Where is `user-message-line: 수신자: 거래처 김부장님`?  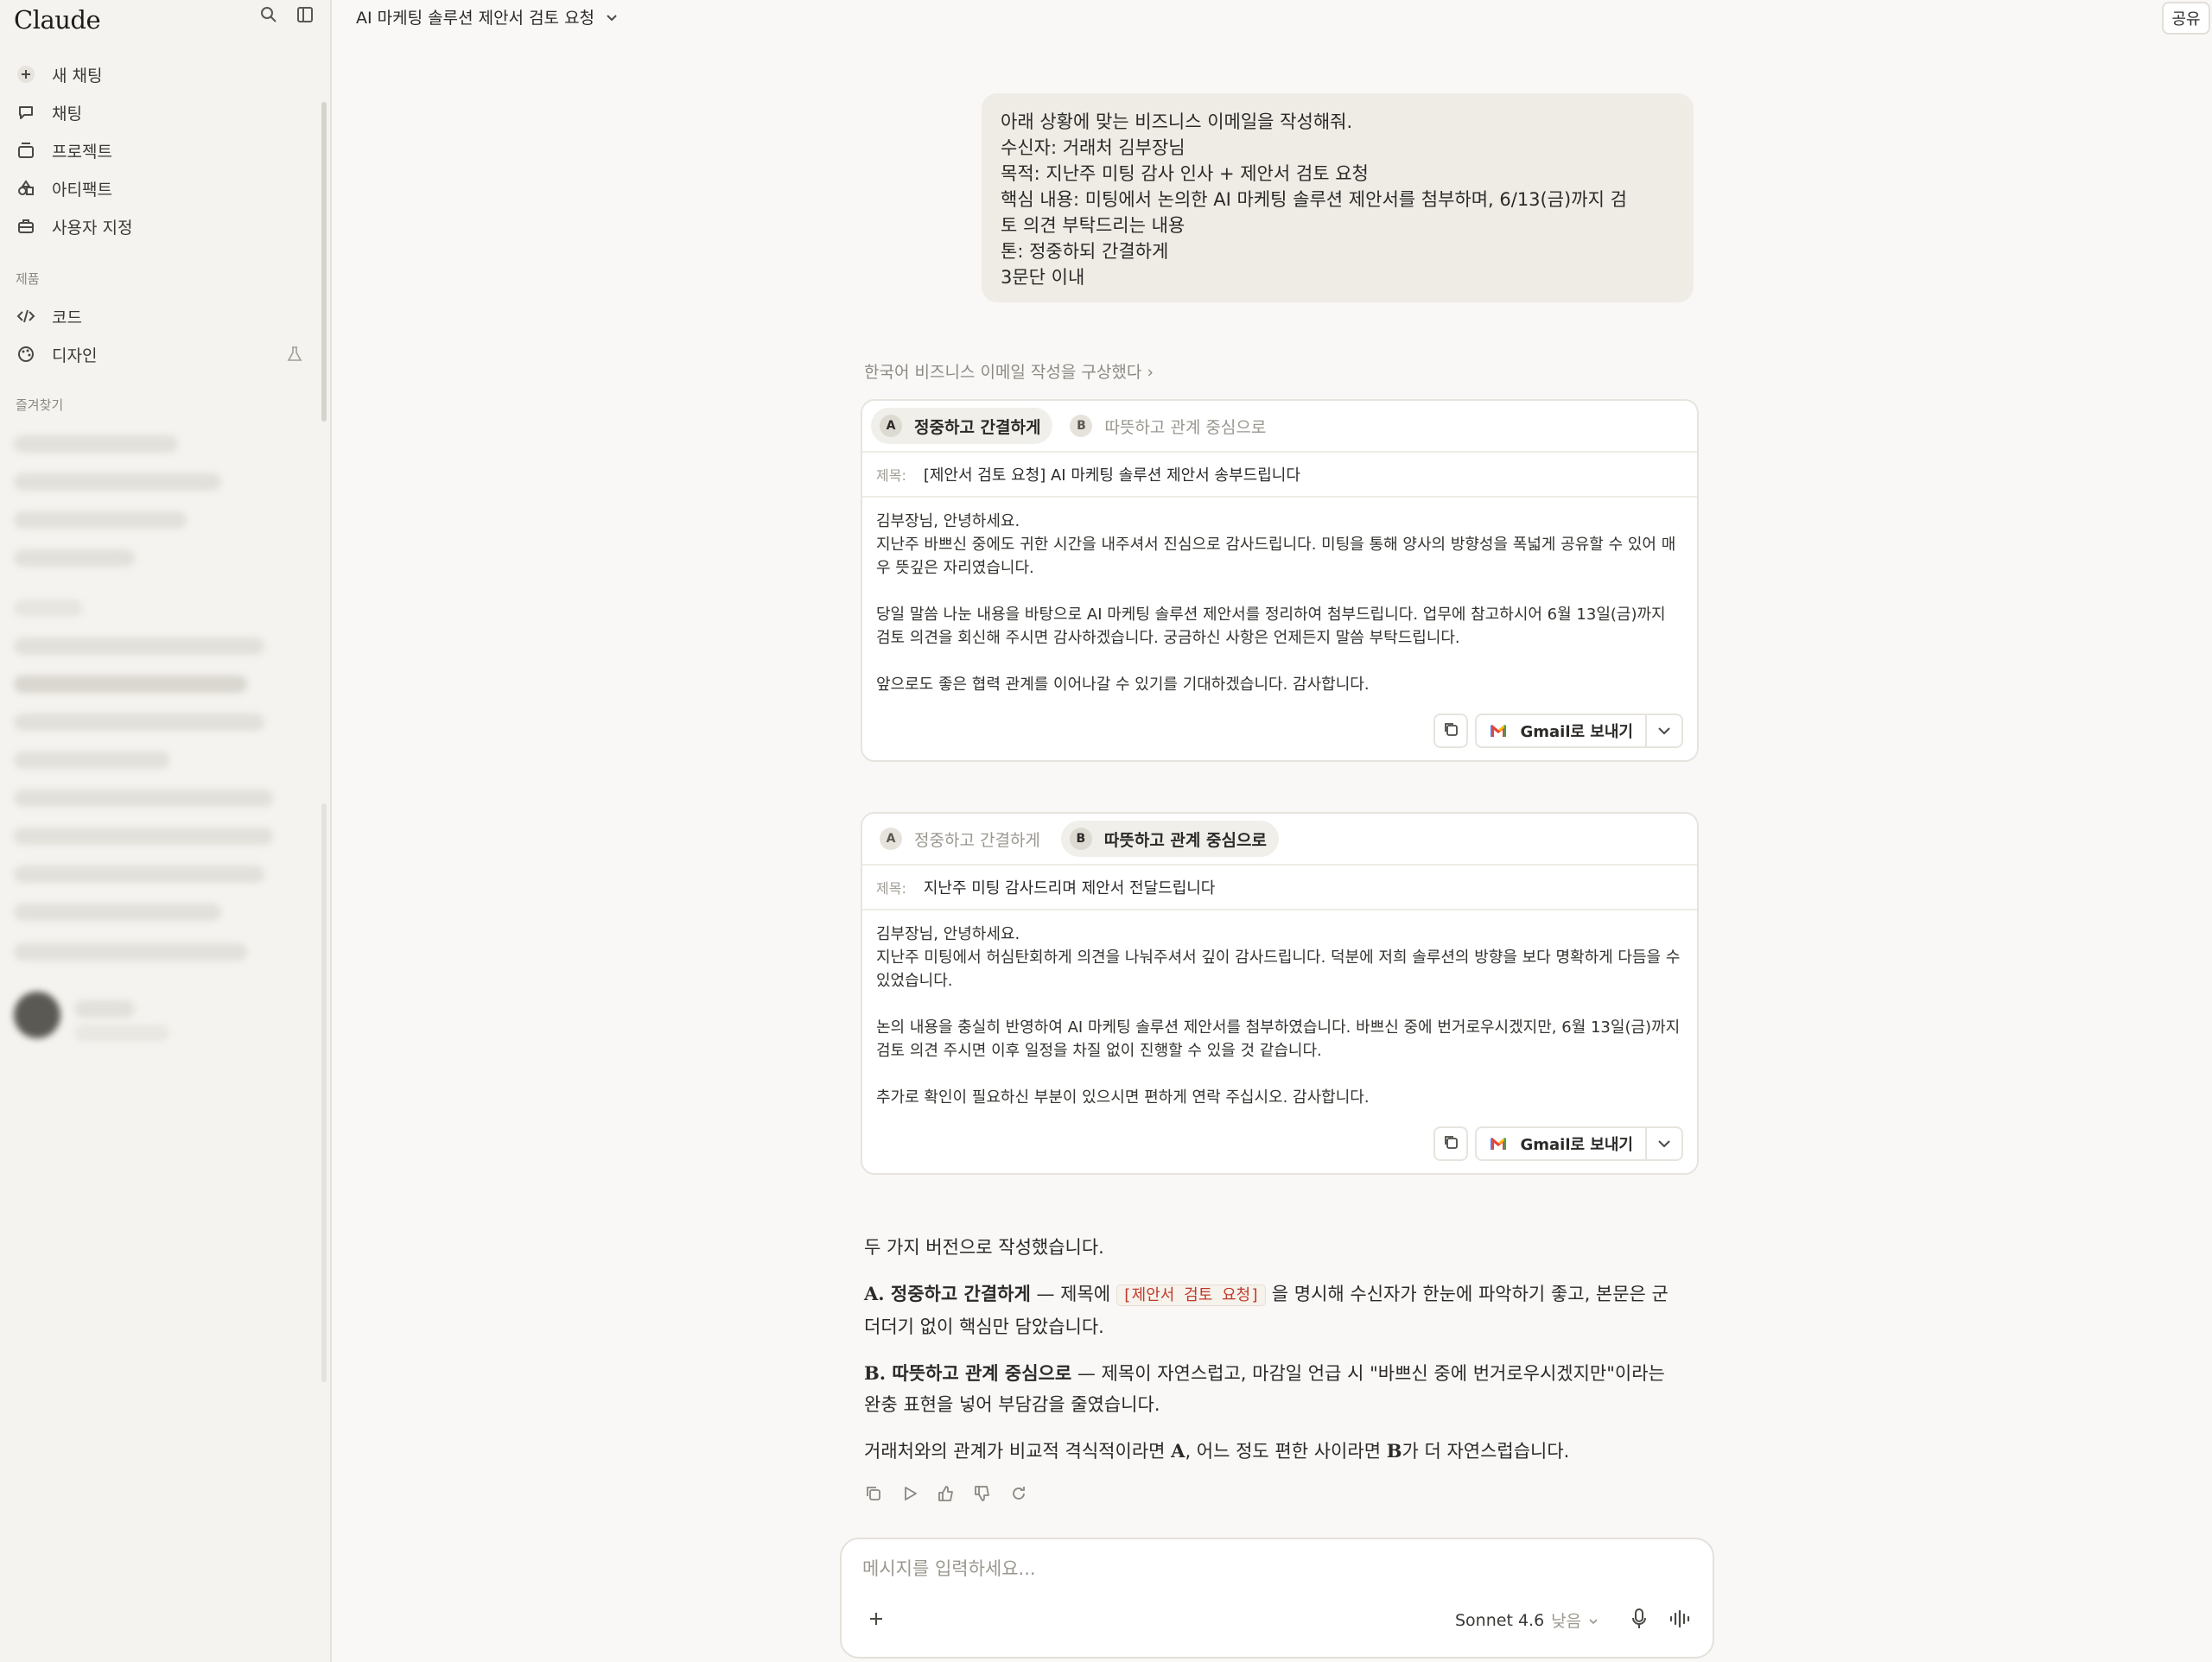
user-message-line: 수신자: 거래처 김부장님 is located at coordinates (1093, 147).